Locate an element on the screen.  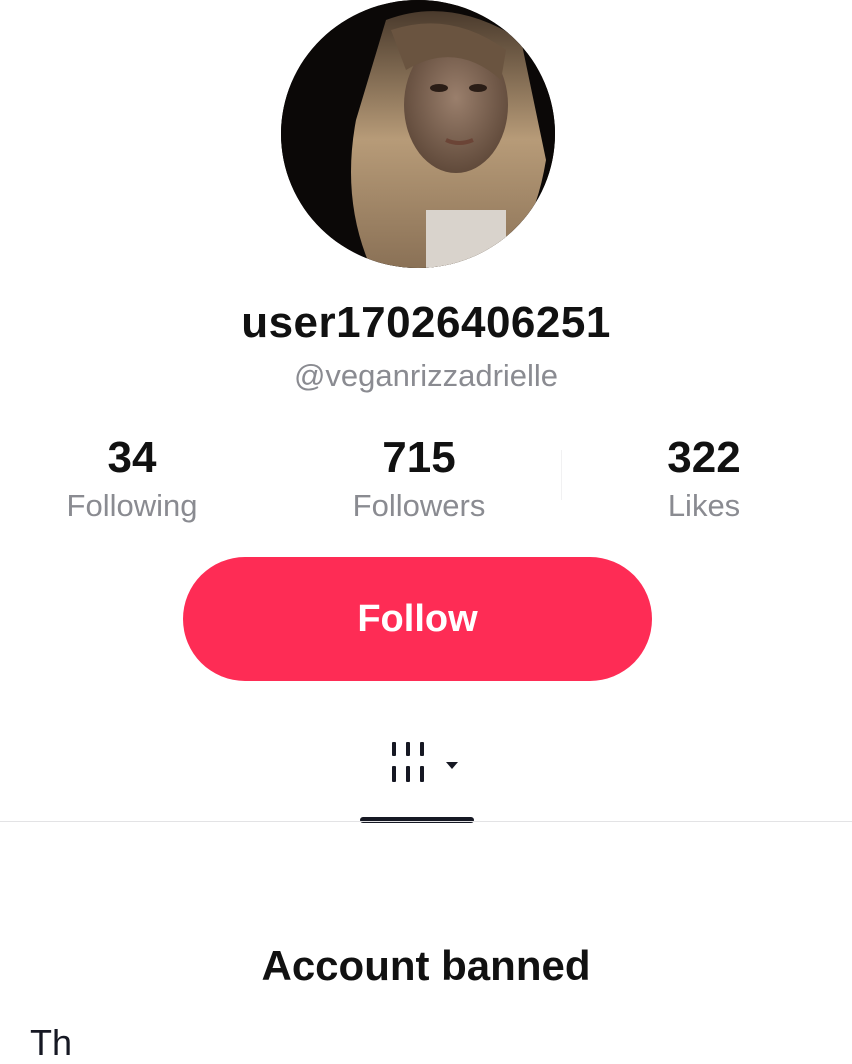
profile-username: user17026406251 is located at coordinates (426, 322).